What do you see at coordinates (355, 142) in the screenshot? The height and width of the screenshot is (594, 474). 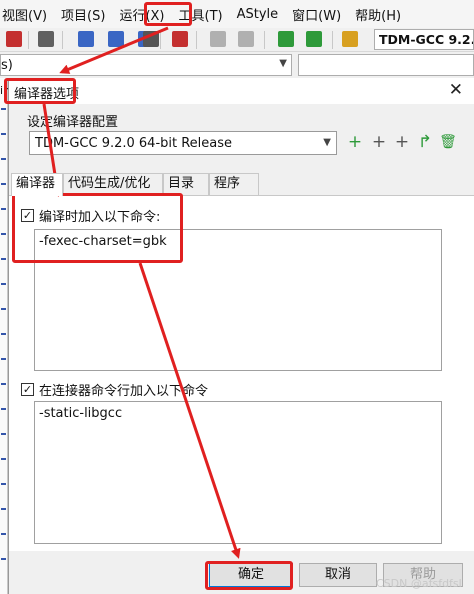 I see `add-config-ticks-icon: +` at bounding box center [355, 142].